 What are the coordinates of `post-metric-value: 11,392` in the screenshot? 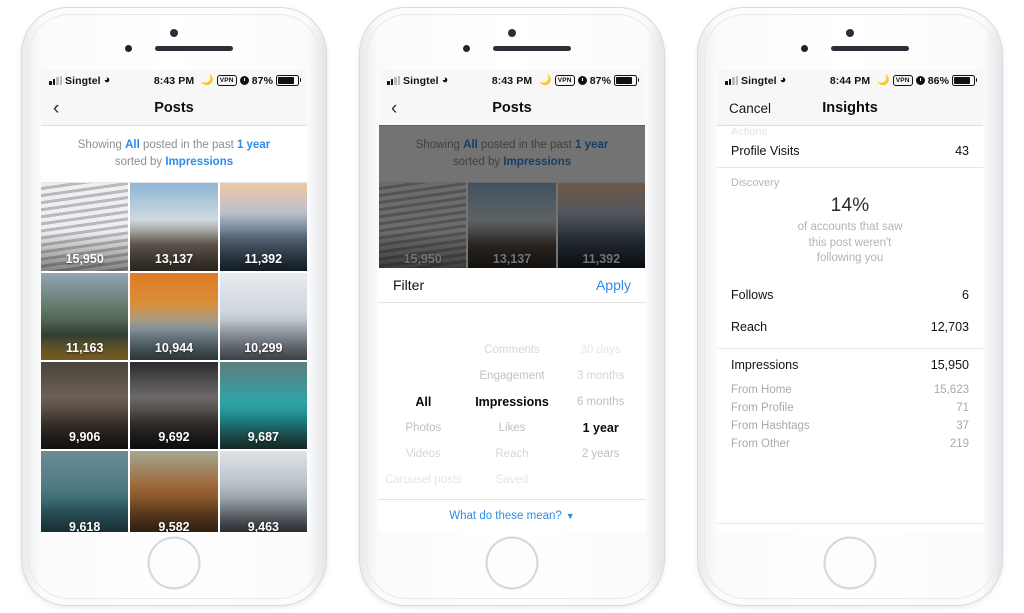 It's located at (601, 258).